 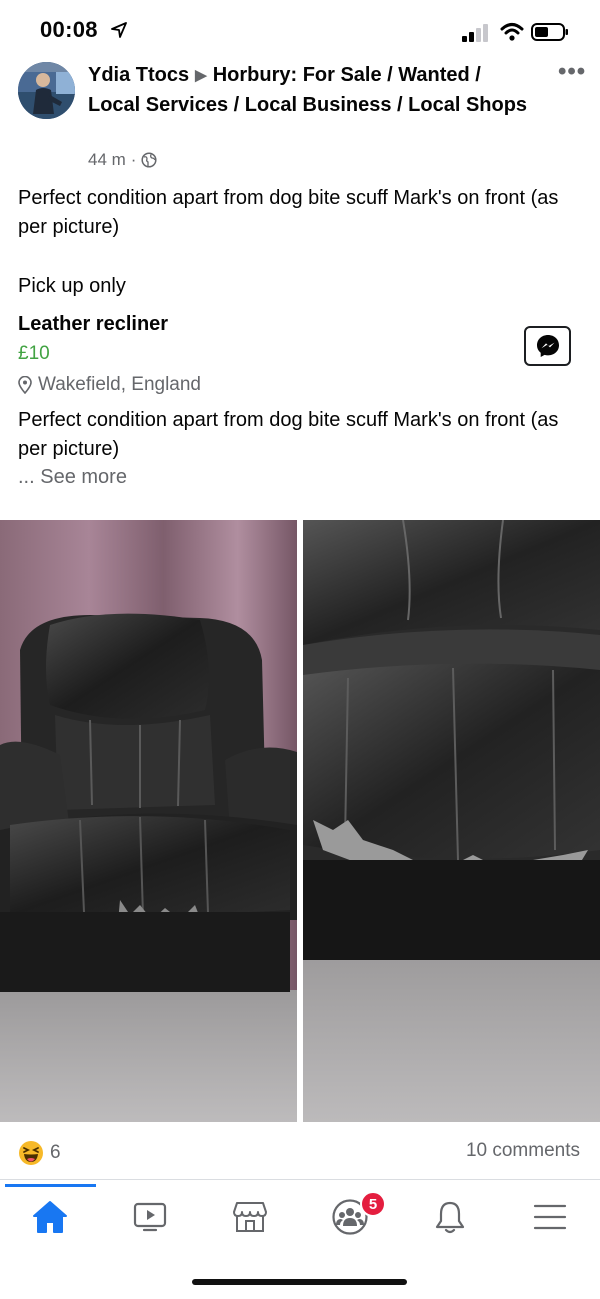 I want to click on messenger-icon, so click(x=547, y=346).